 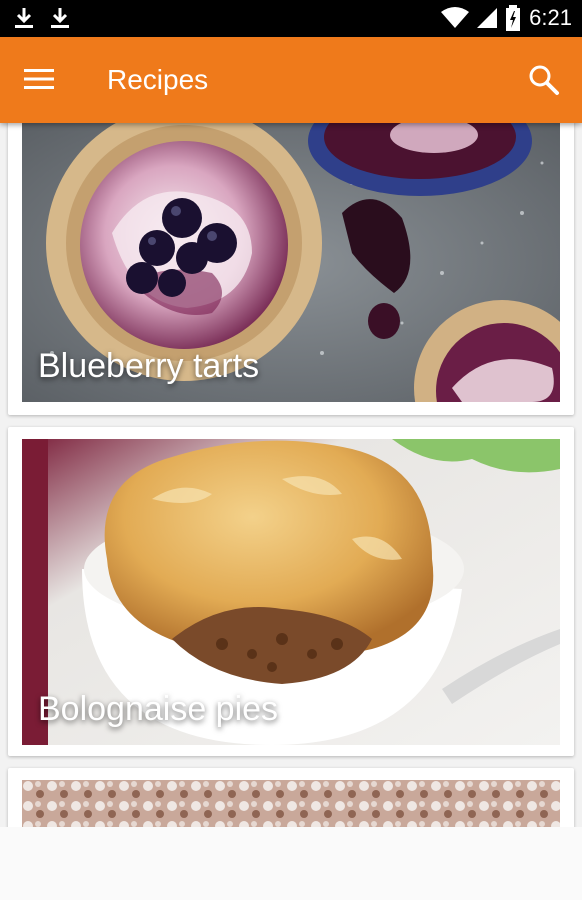 I want to click on bottom-blank-area, so click(x=291, y=863).